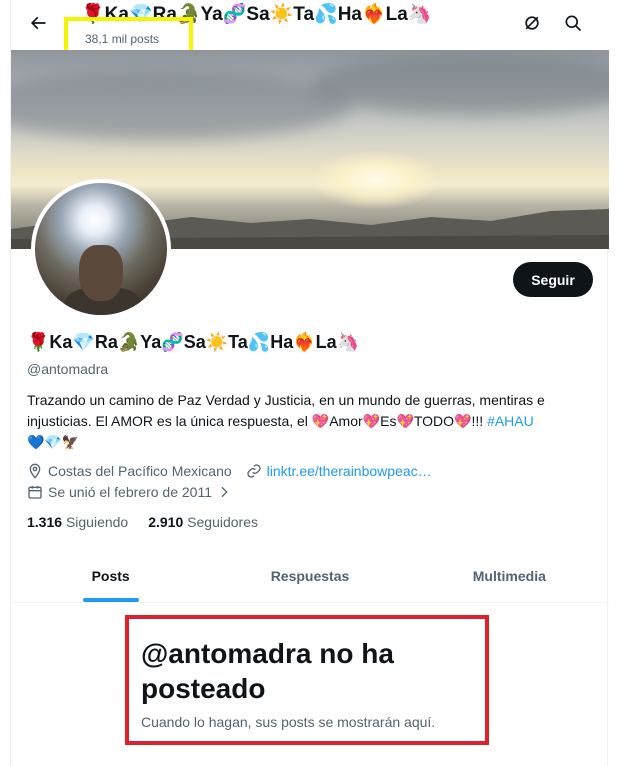 The height and width of the screenshot is (766, 632). I want to click on joined-text: Se unió el febrero de 2011, so click(130, 492).